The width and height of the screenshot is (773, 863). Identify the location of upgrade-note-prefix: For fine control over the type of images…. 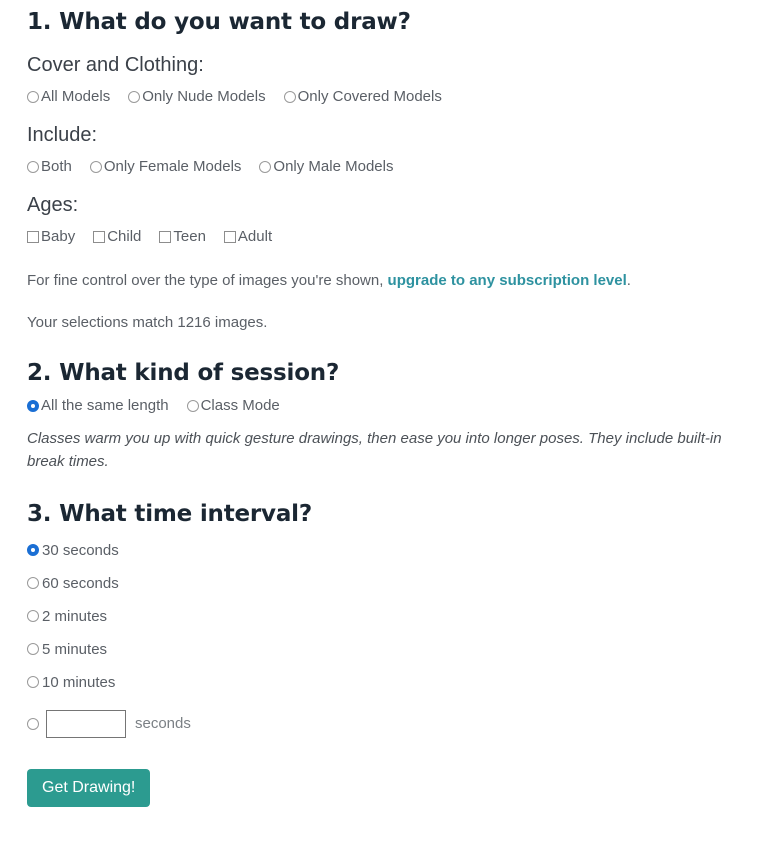
(207, 280).